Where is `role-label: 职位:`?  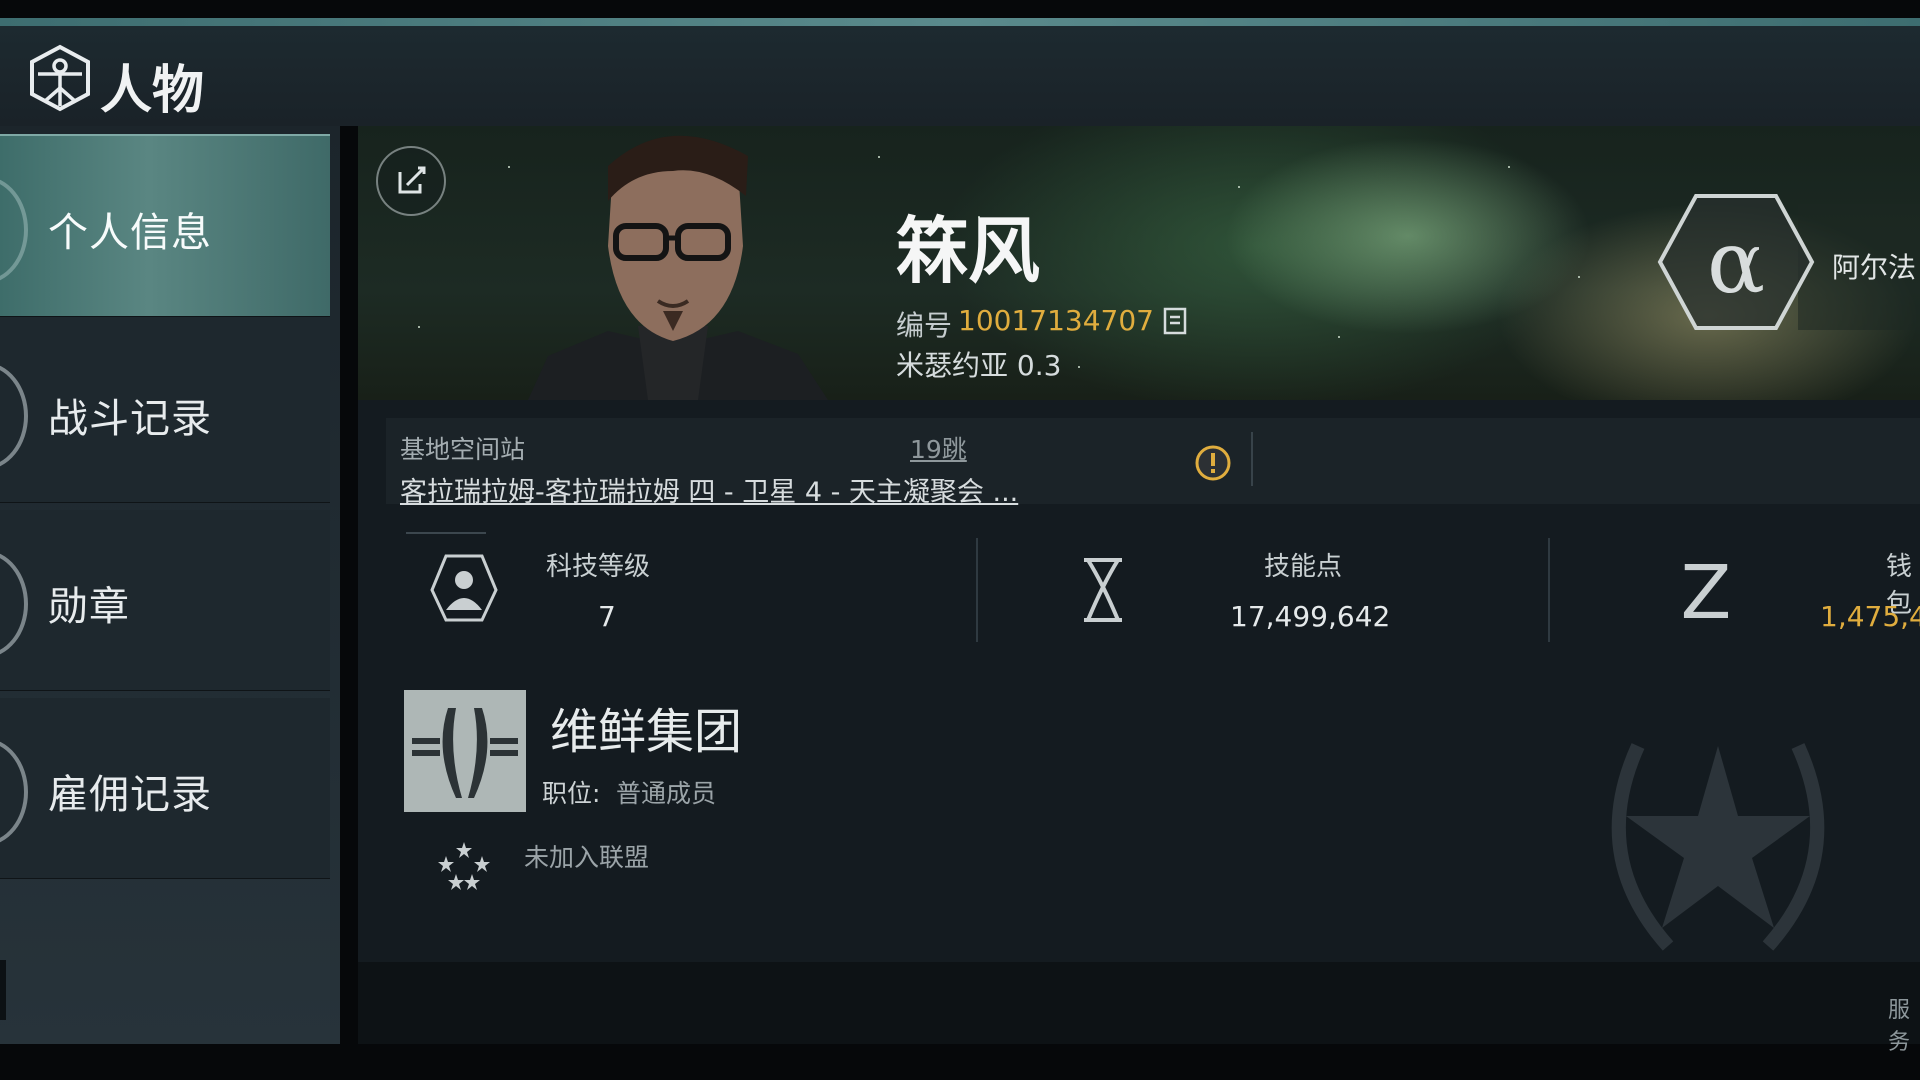 role-label: 职位: is located at coordinates (571, 793).